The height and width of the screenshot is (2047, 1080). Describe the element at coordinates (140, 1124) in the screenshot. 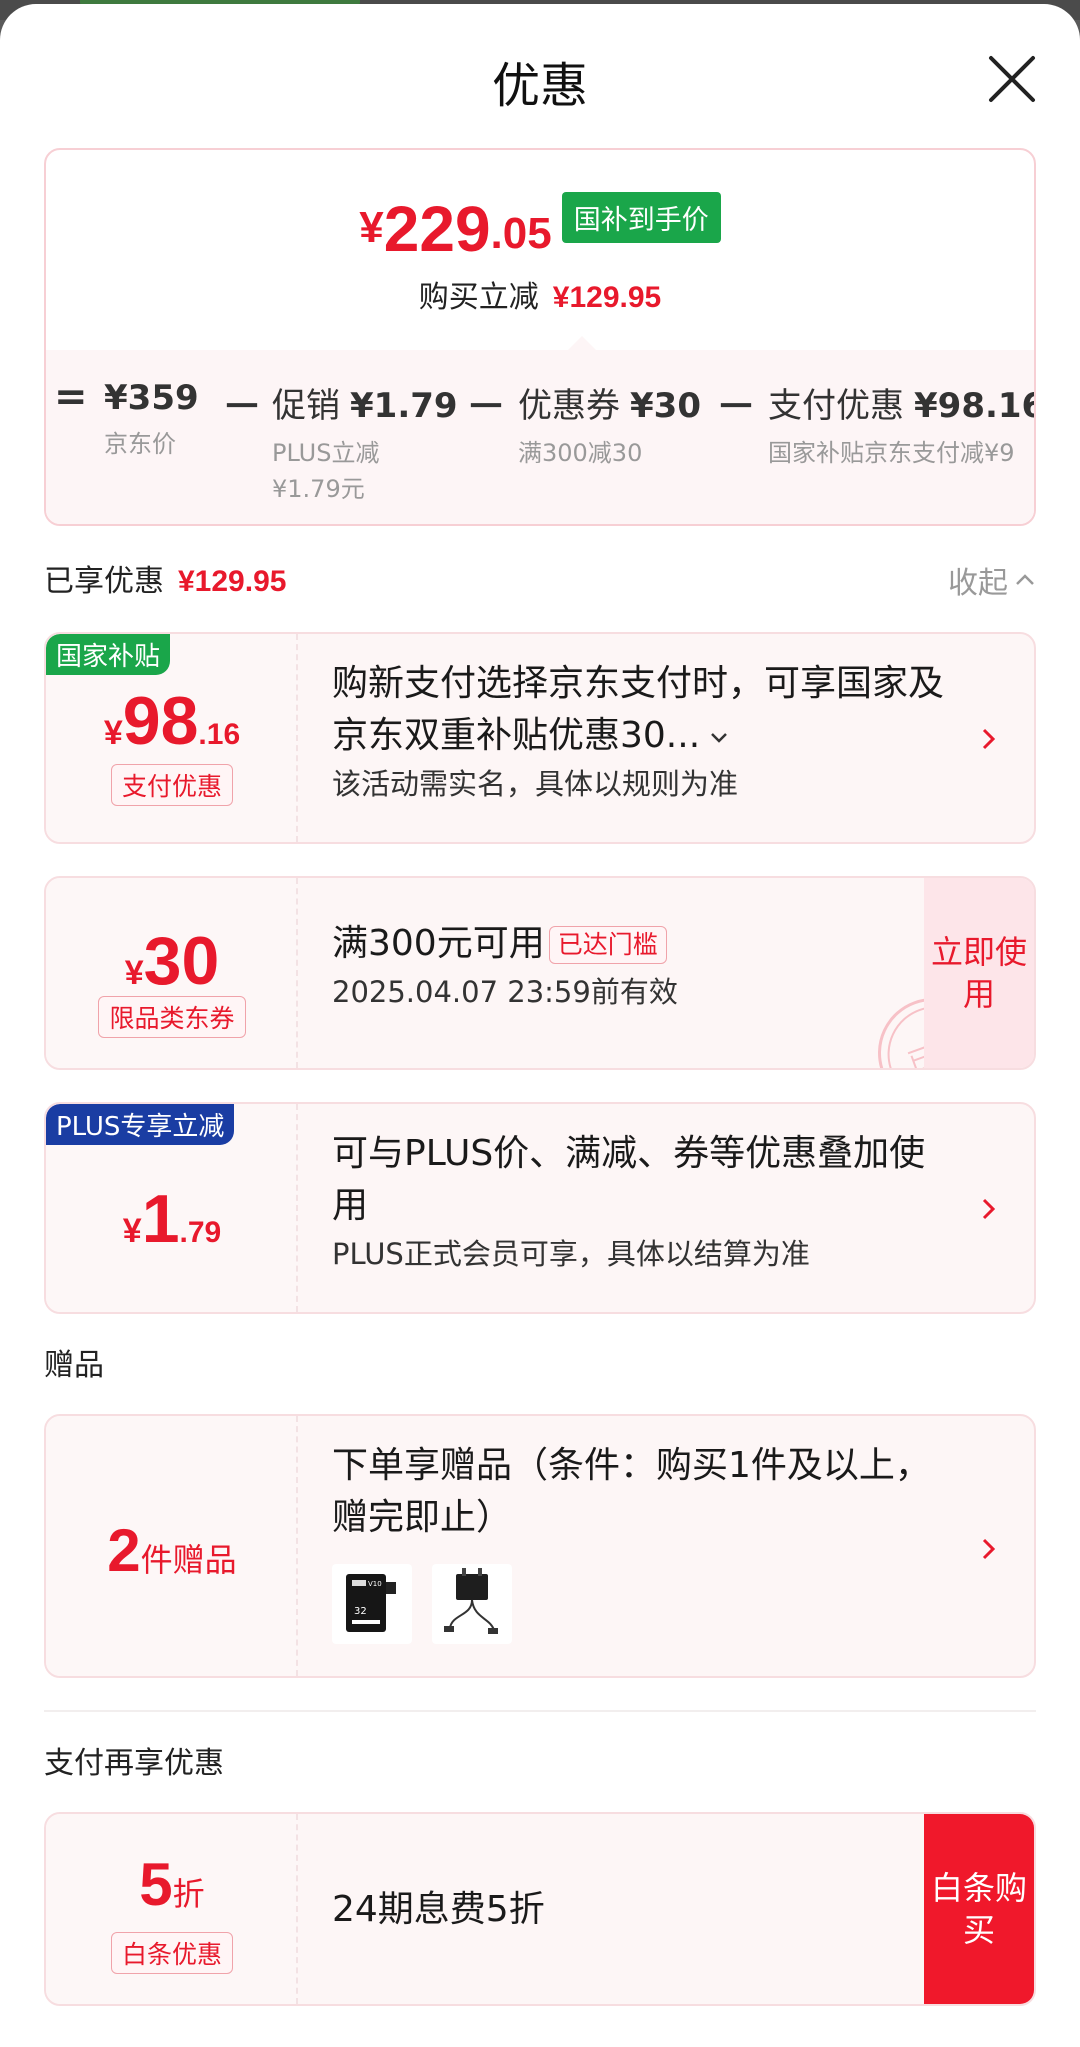

I see `plus-corner-tag: PLUS专享立减` at that location.